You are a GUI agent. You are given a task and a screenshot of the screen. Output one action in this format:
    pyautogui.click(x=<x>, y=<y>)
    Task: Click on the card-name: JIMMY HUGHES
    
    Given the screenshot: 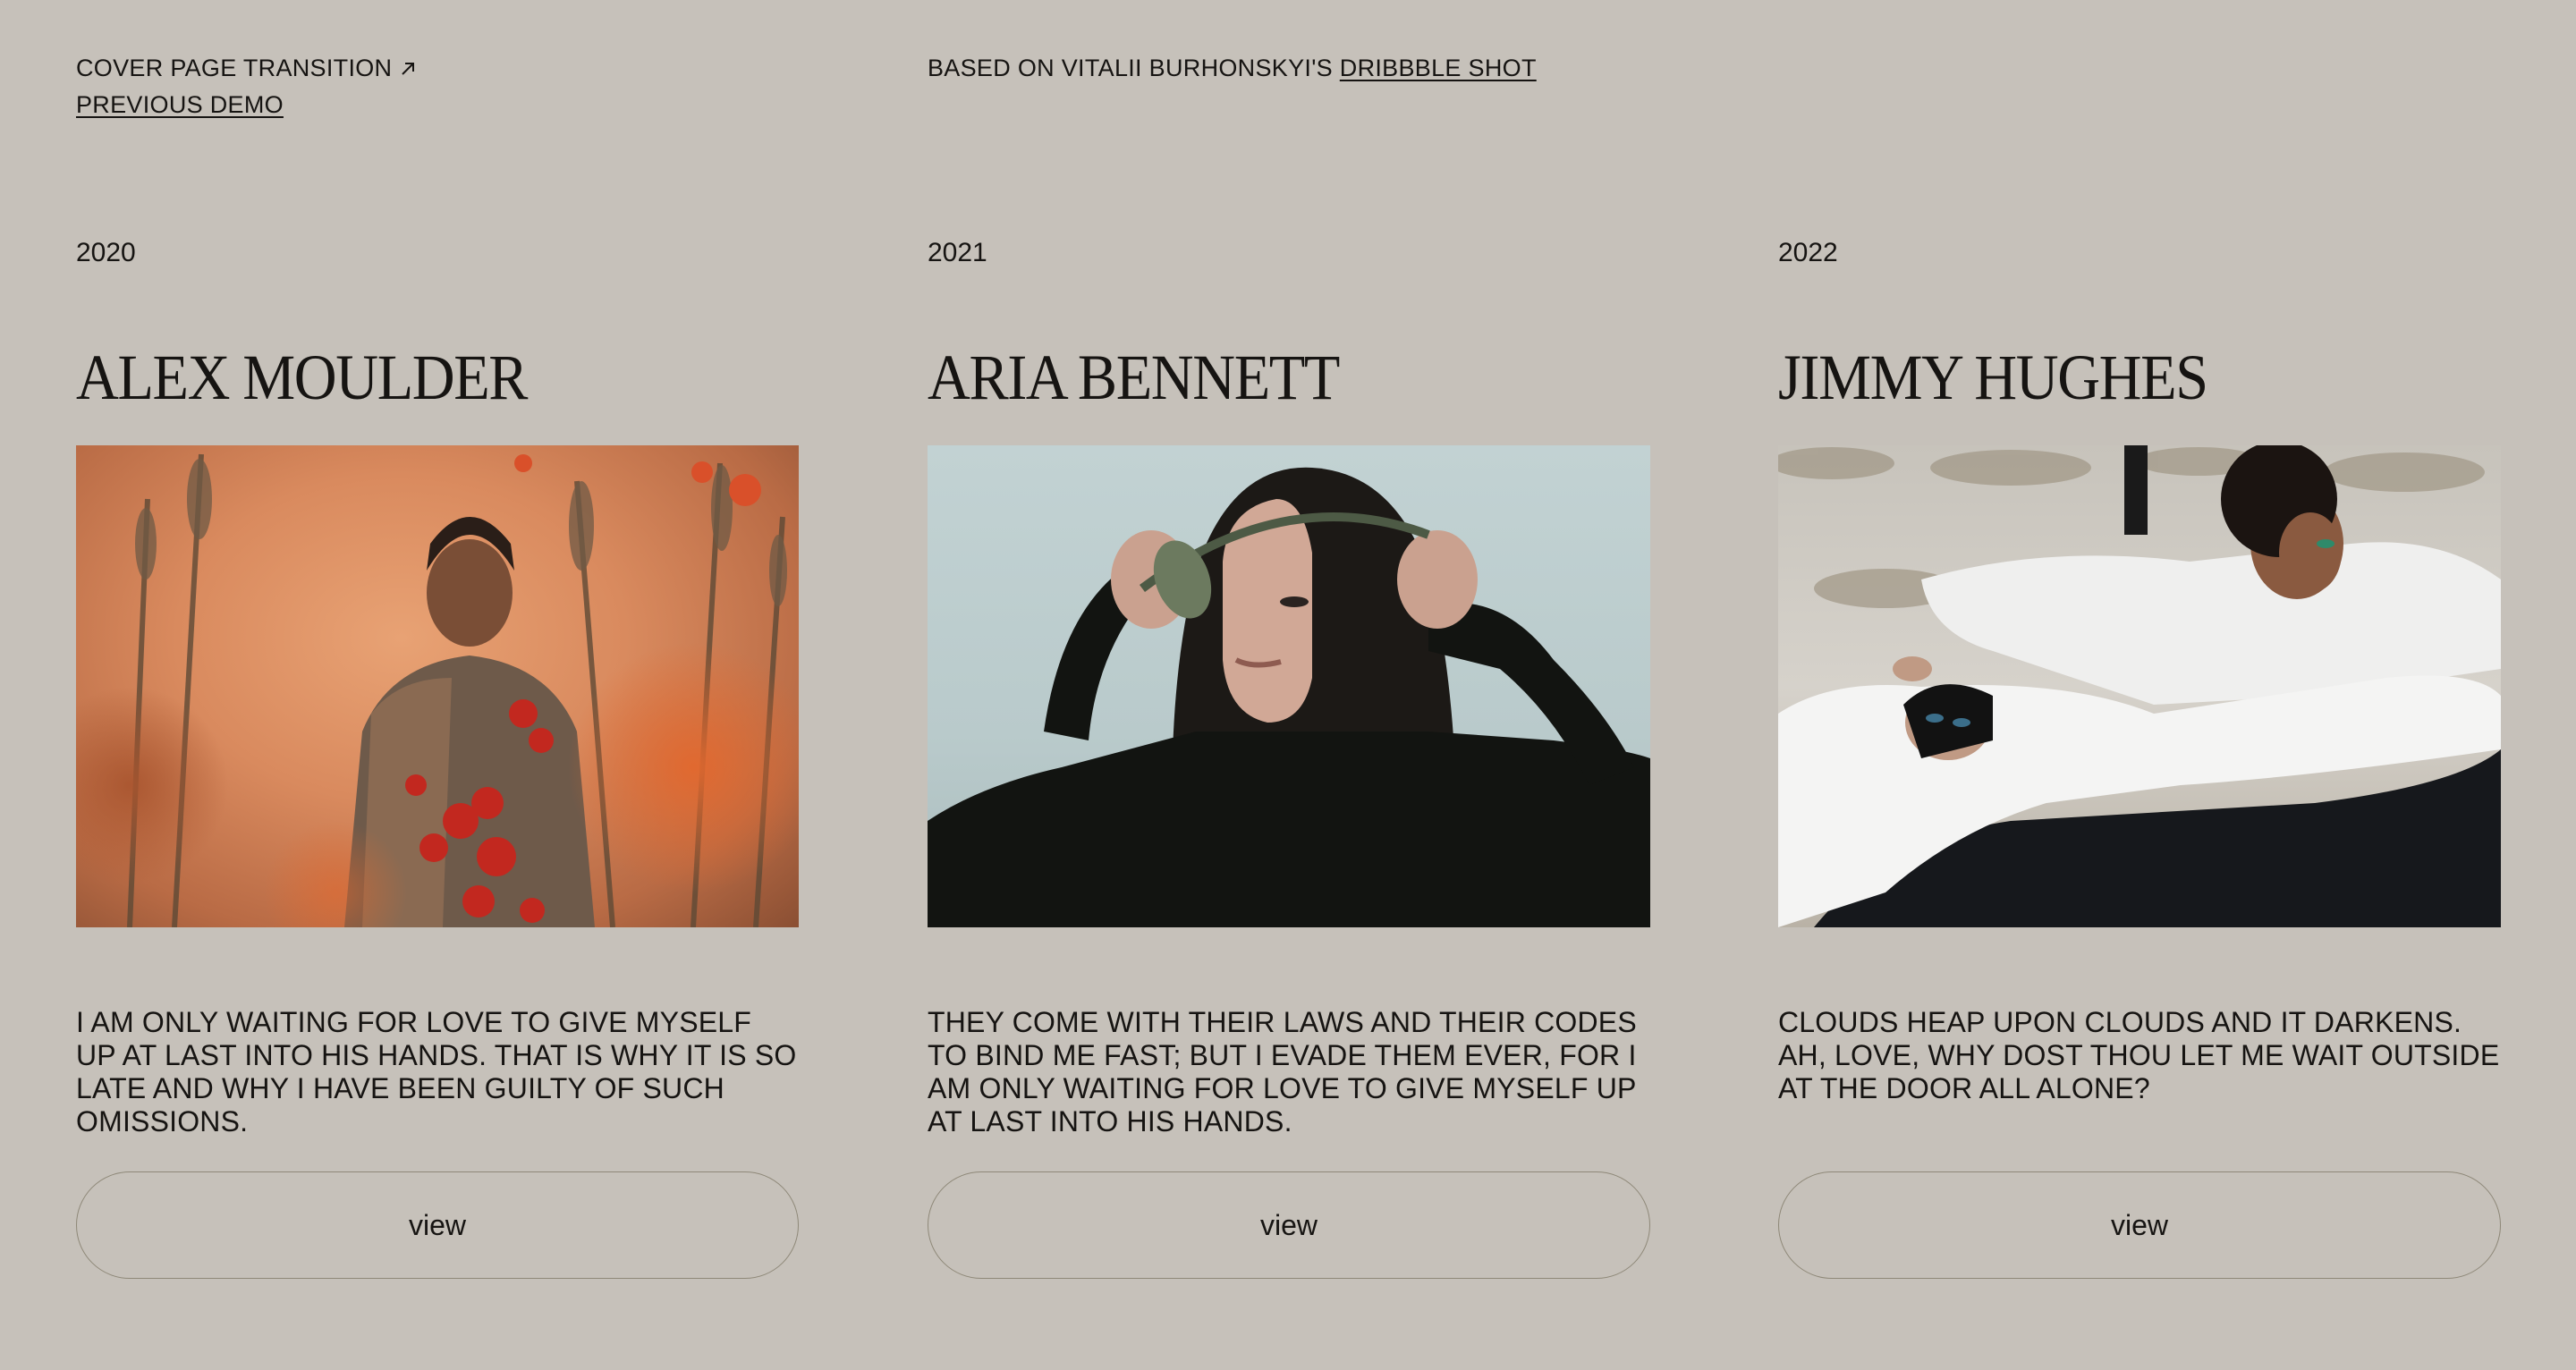 What is the action you would take?
    pyautogui.click(x=1993, y=377)
    